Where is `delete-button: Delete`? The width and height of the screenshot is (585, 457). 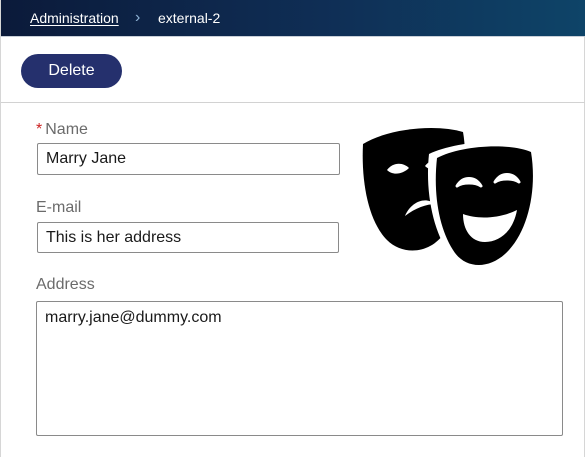 delete-button: Delete is located at coordinates (71, 71).